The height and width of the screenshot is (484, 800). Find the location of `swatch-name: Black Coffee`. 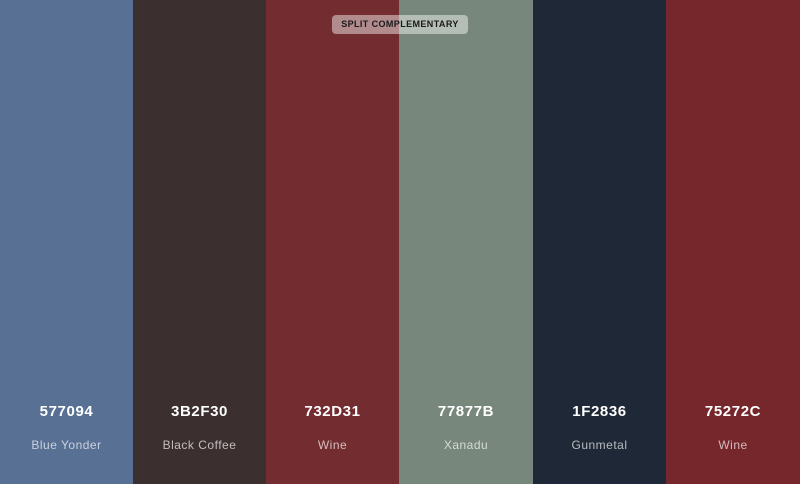

swatch-name: Black Coffee is located at coordinates (199, 445).